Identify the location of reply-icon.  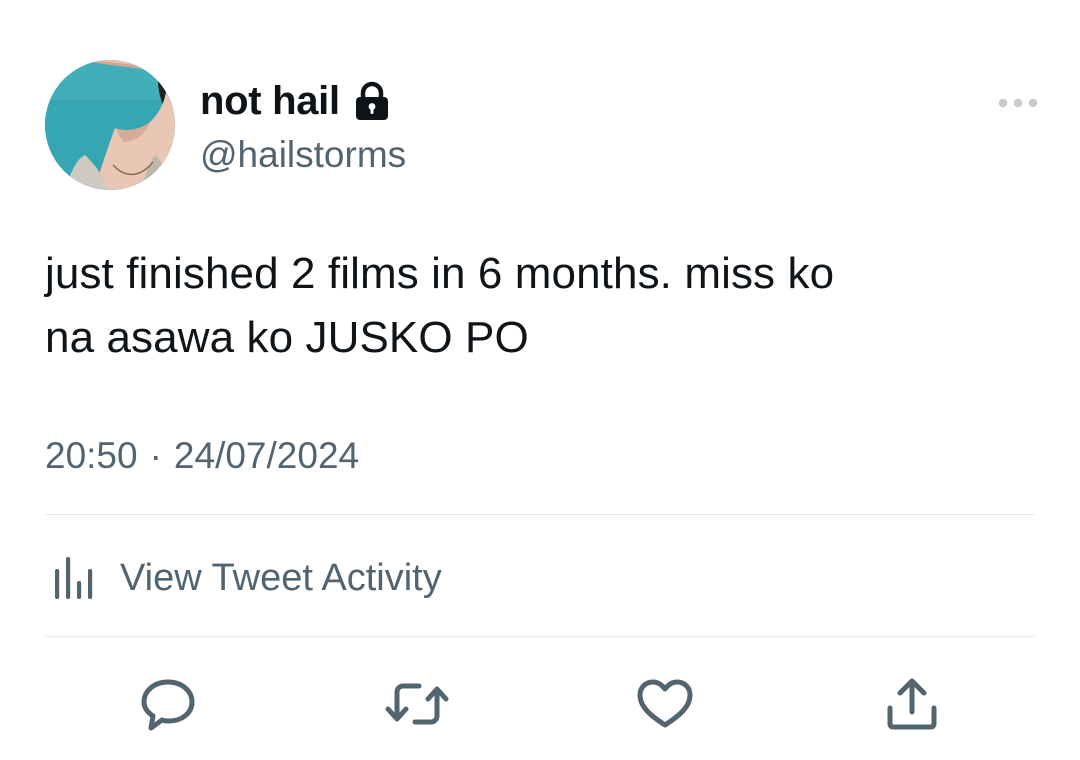
(168, 705).